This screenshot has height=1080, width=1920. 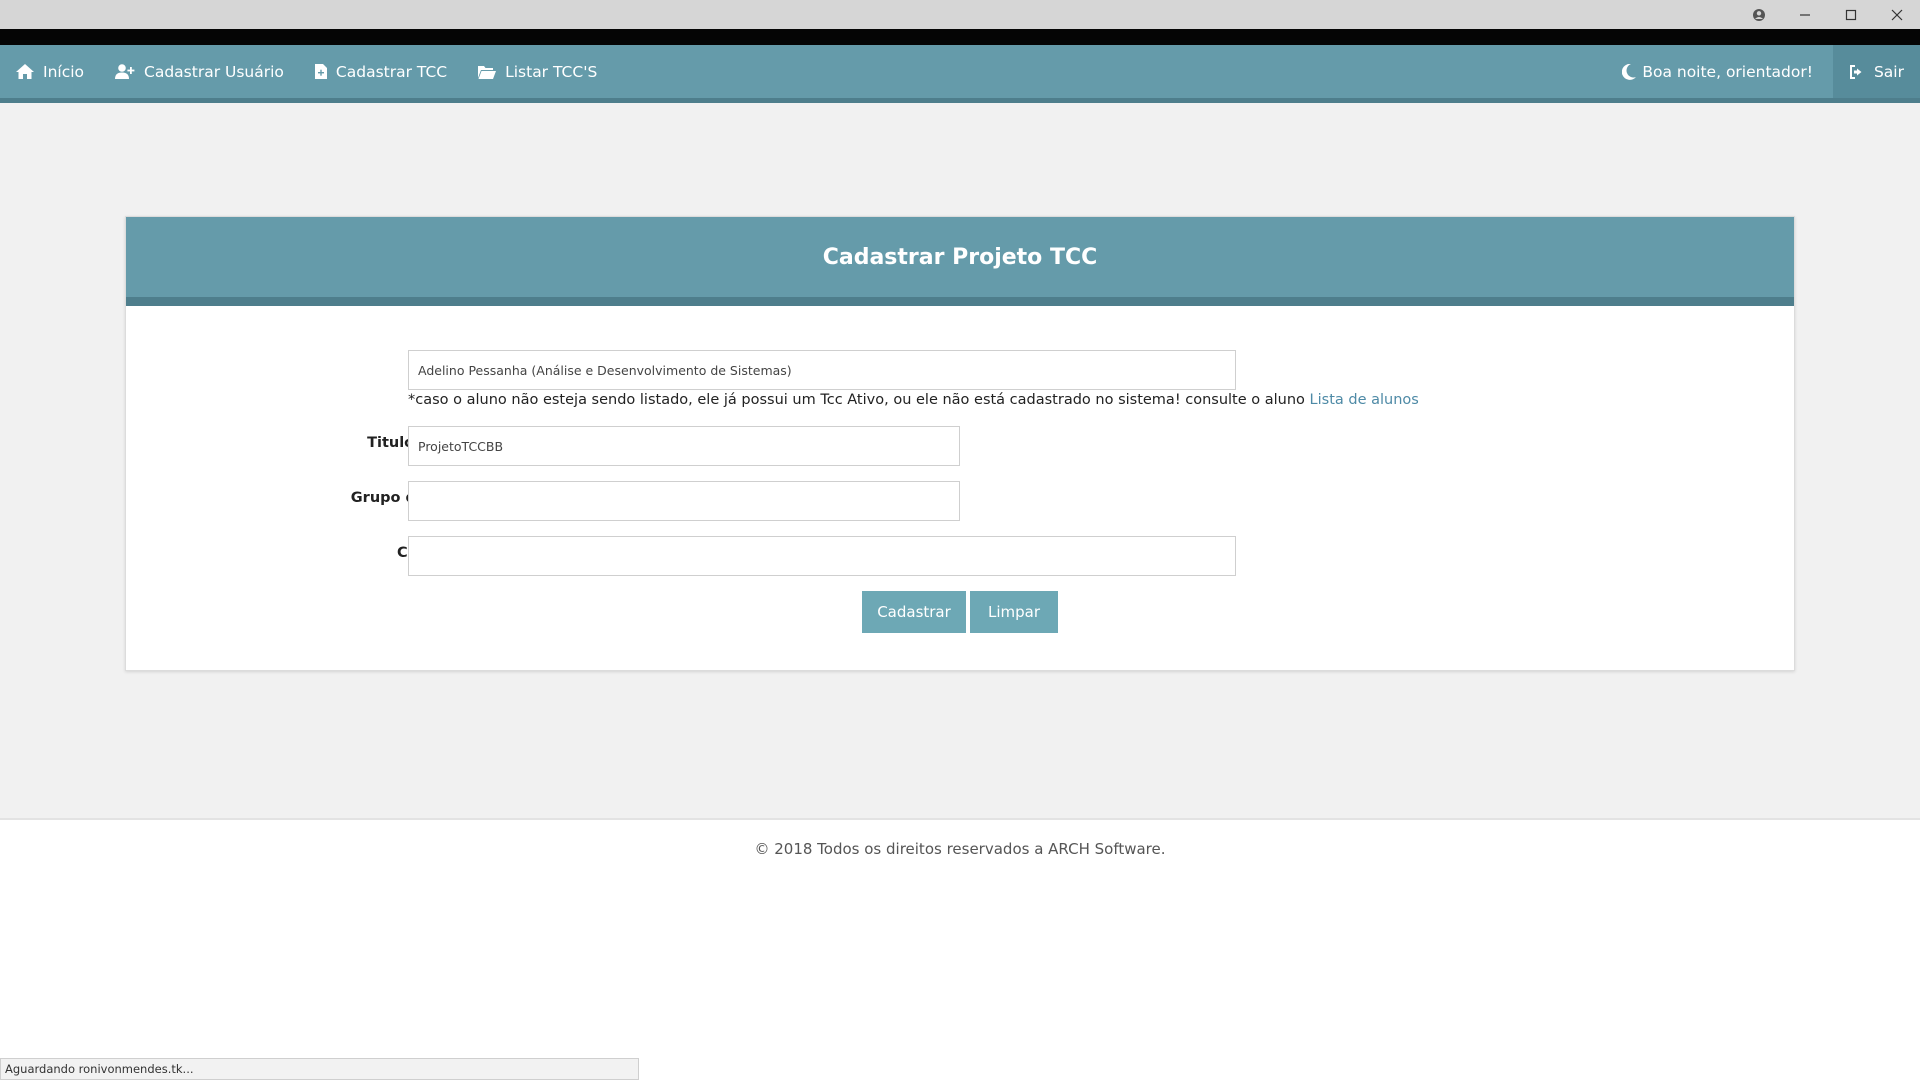 What do you see at coordinates (1759, 14) in the screenshot?
I see `account-icon` at bounding box center [1759, 14].